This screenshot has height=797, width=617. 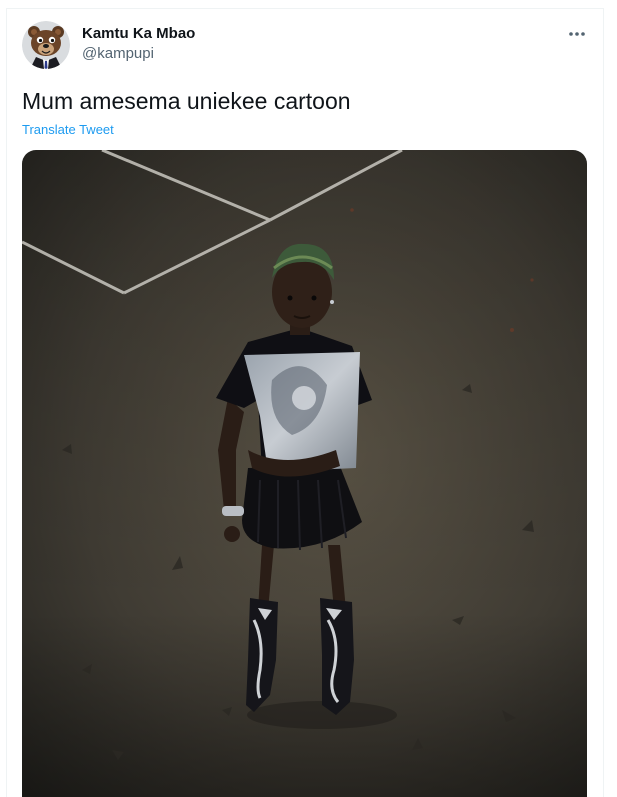 I want to click on bear-avatar-icon, so click(x=46, y=45).